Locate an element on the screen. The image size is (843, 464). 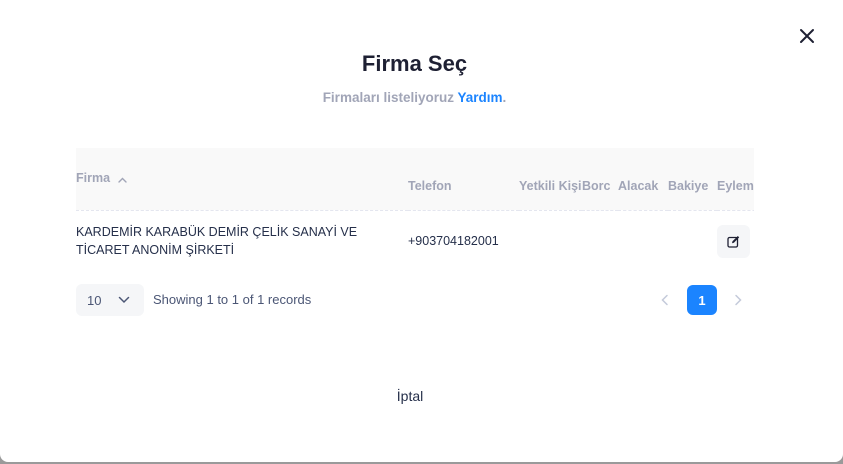
page-button-current: 1 is located at coordinates (702, 300).